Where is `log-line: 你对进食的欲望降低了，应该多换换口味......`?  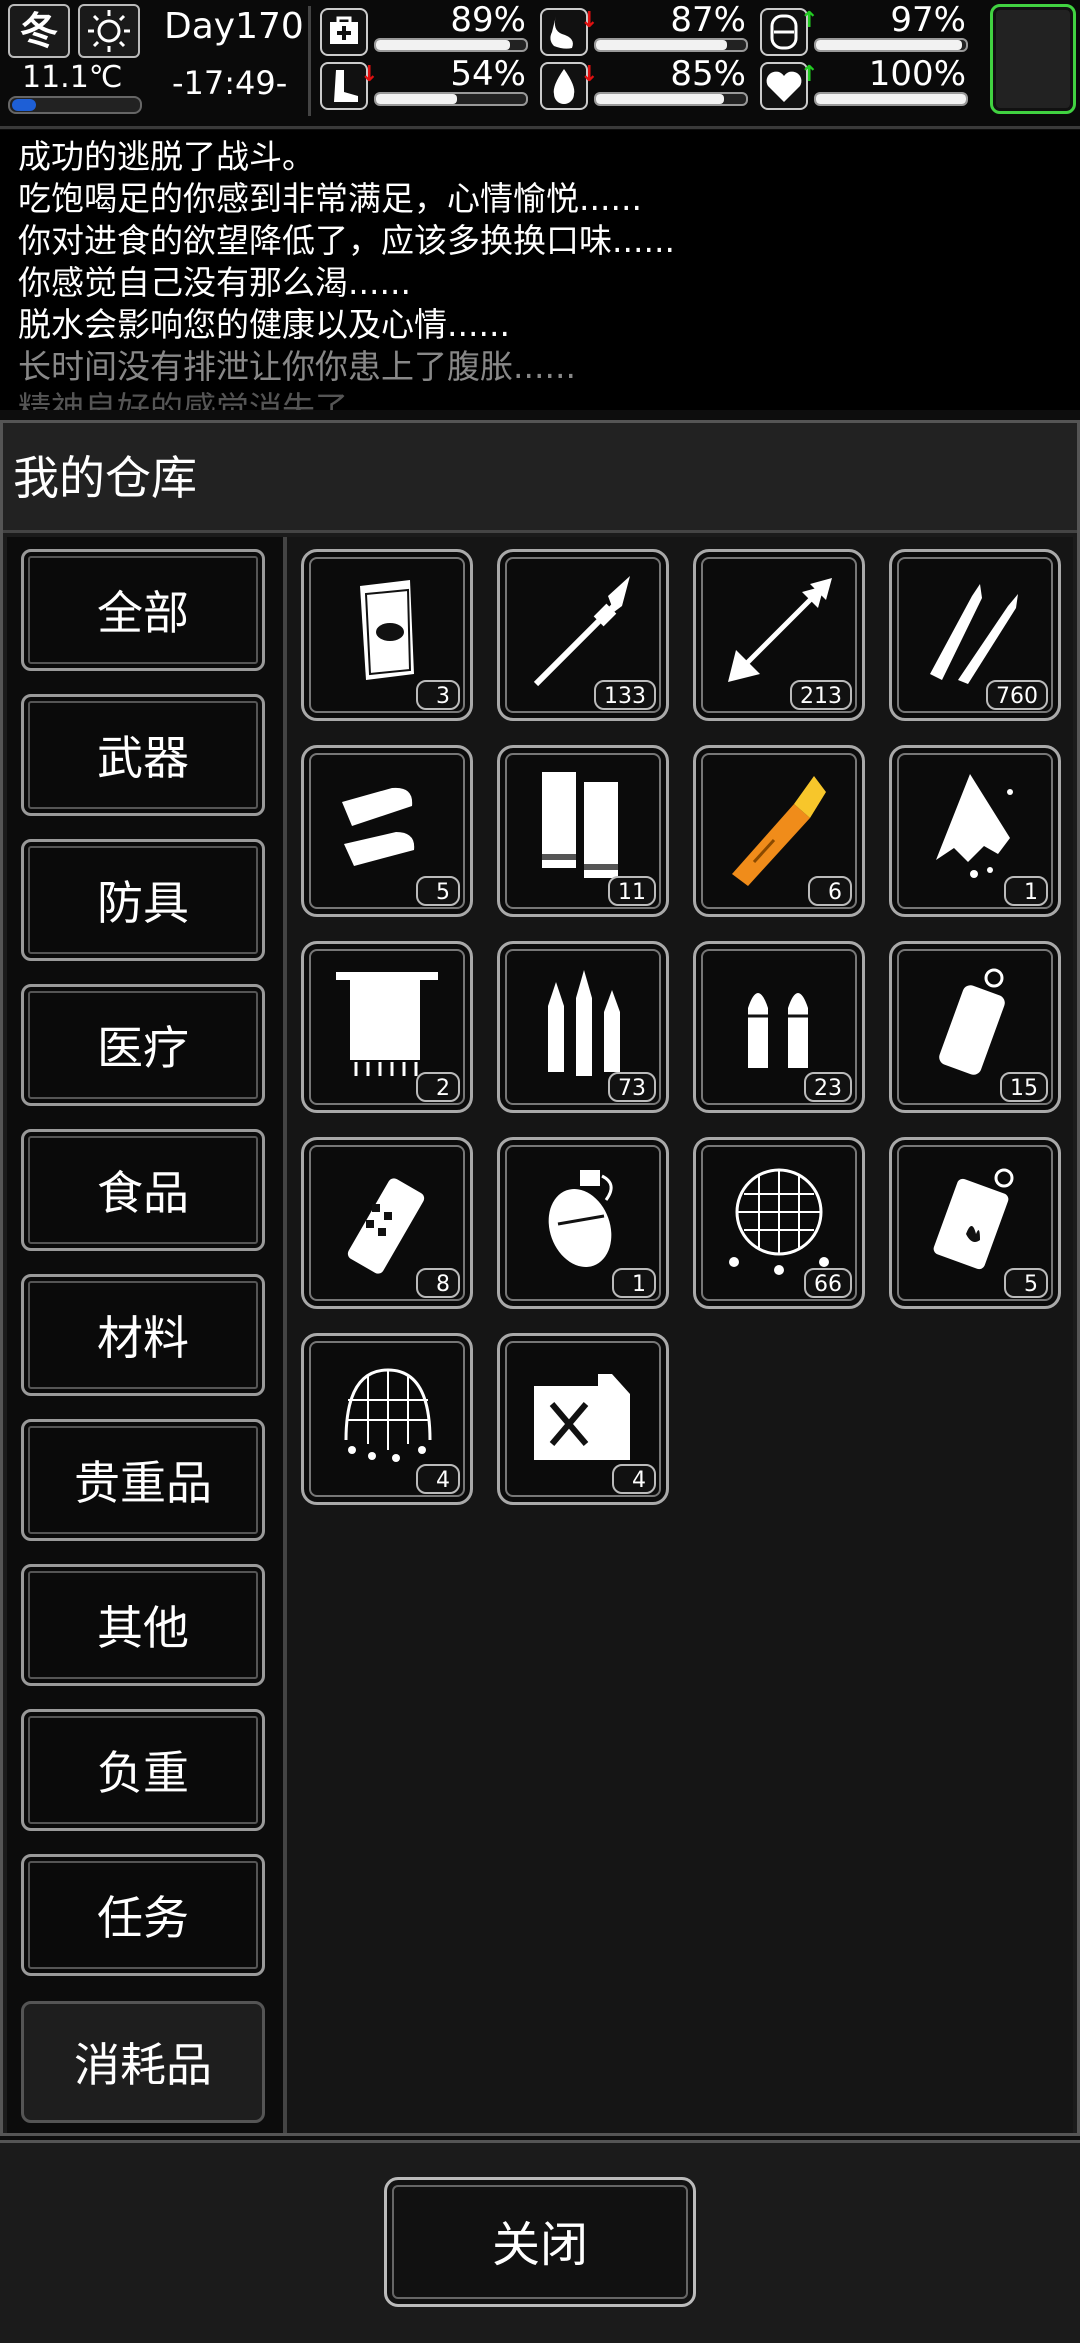 log-line: 你对进食的欲望降低了，应该多换换口味...... is located at coordinates (346, 240).